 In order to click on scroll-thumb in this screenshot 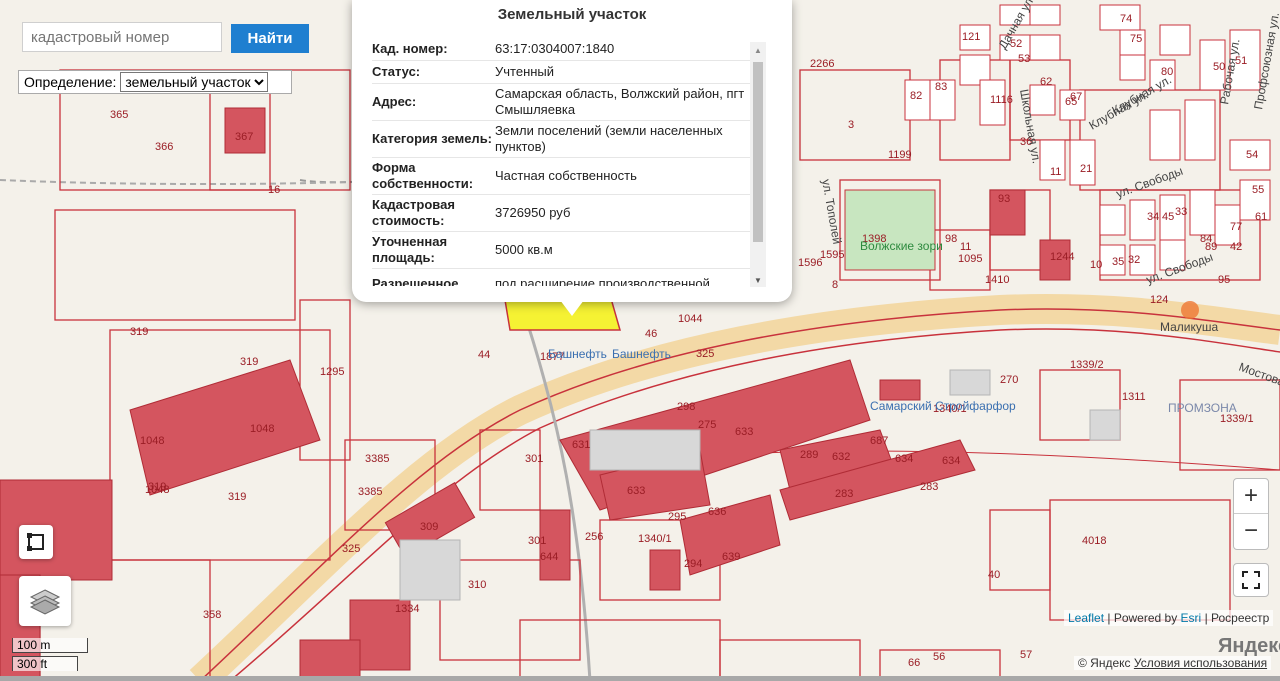, I will do `click(758, 152)`.